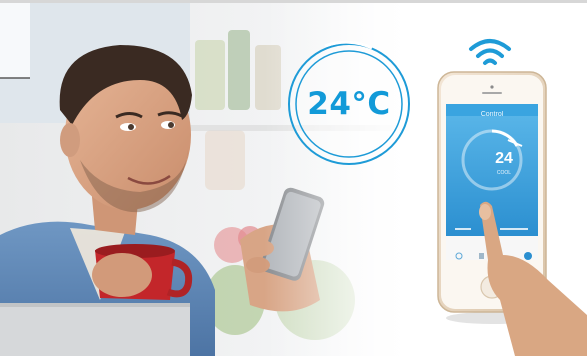  What do you see at coordinates (504, 158) in the screenshot?
I see `phone-temperature: 24` at bounding box center [504, 158].